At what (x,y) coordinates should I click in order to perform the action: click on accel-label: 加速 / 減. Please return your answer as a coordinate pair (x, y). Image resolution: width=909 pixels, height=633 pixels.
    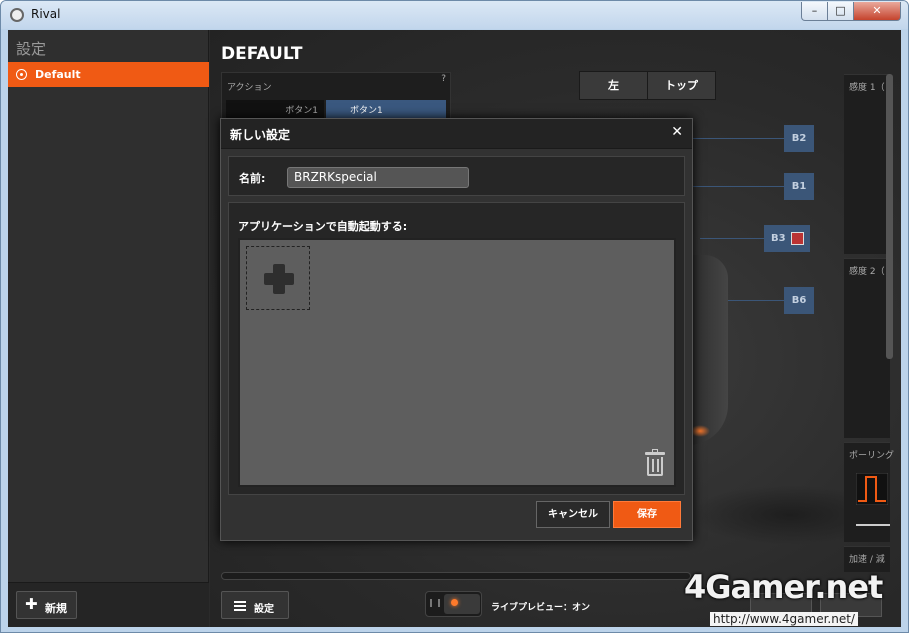
    Looking at the image, I should click on (867, 560).